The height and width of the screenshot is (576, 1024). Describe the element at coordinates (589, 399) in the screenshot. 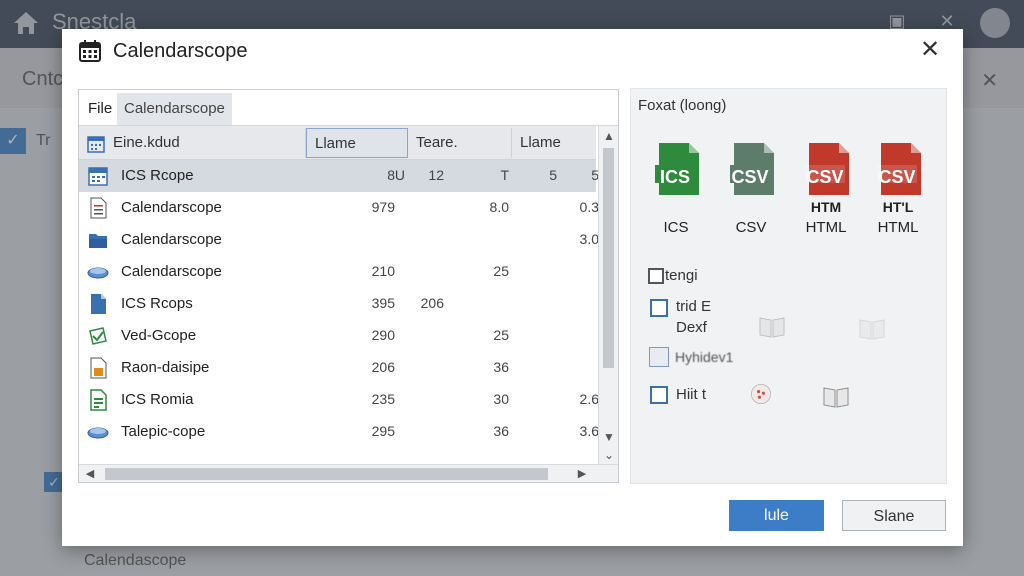

I see `cell-value: 2.6` at that location.